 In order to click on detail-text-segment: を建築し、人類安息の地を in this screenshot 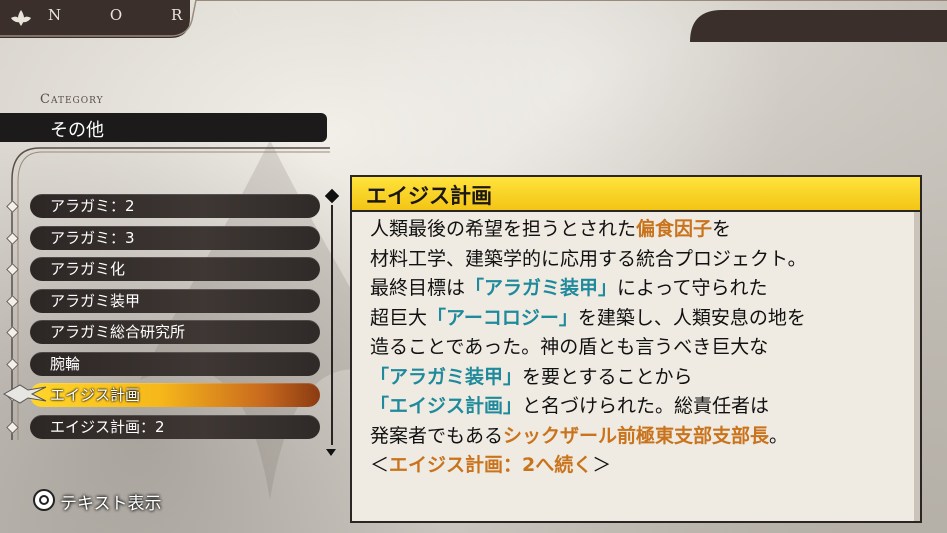, I will do `click(691, 317)`.